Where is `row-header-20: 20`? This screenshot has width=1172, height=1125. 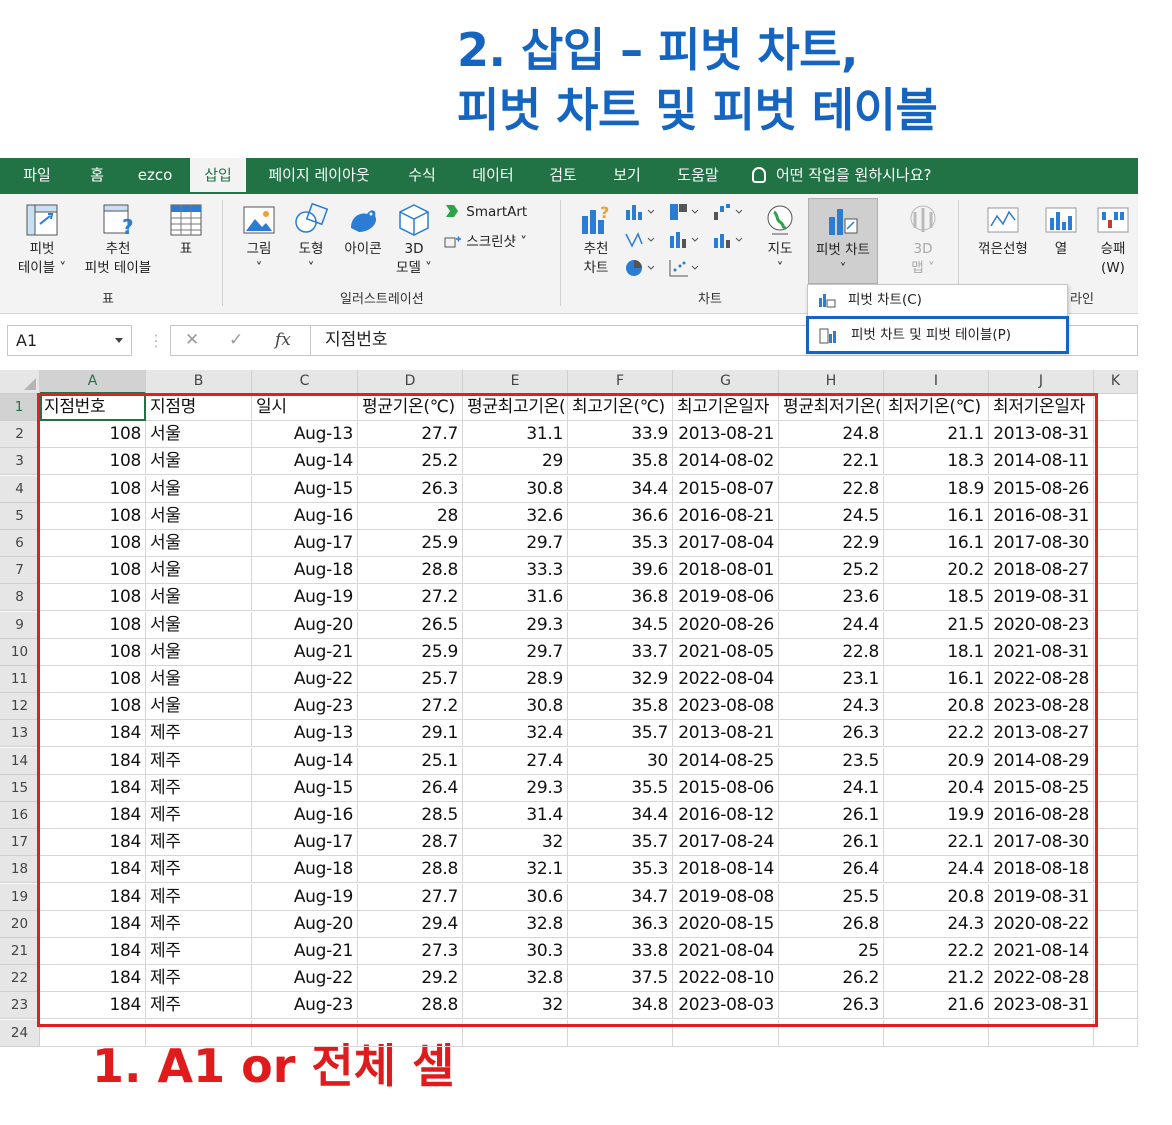 row-header-20: 20 is located at coordinates (20, 924).